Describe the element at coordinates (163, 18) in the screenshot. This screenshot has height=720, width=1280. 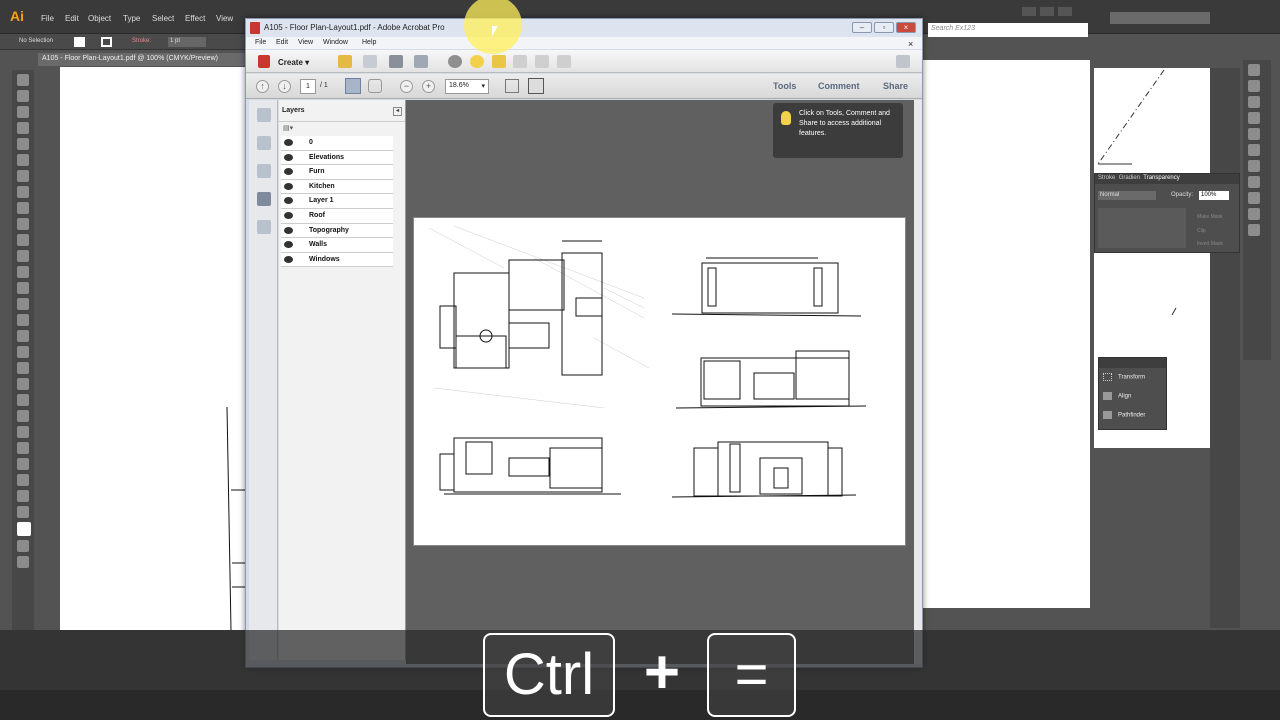
I see `ai-menu-select: Select` at that location.